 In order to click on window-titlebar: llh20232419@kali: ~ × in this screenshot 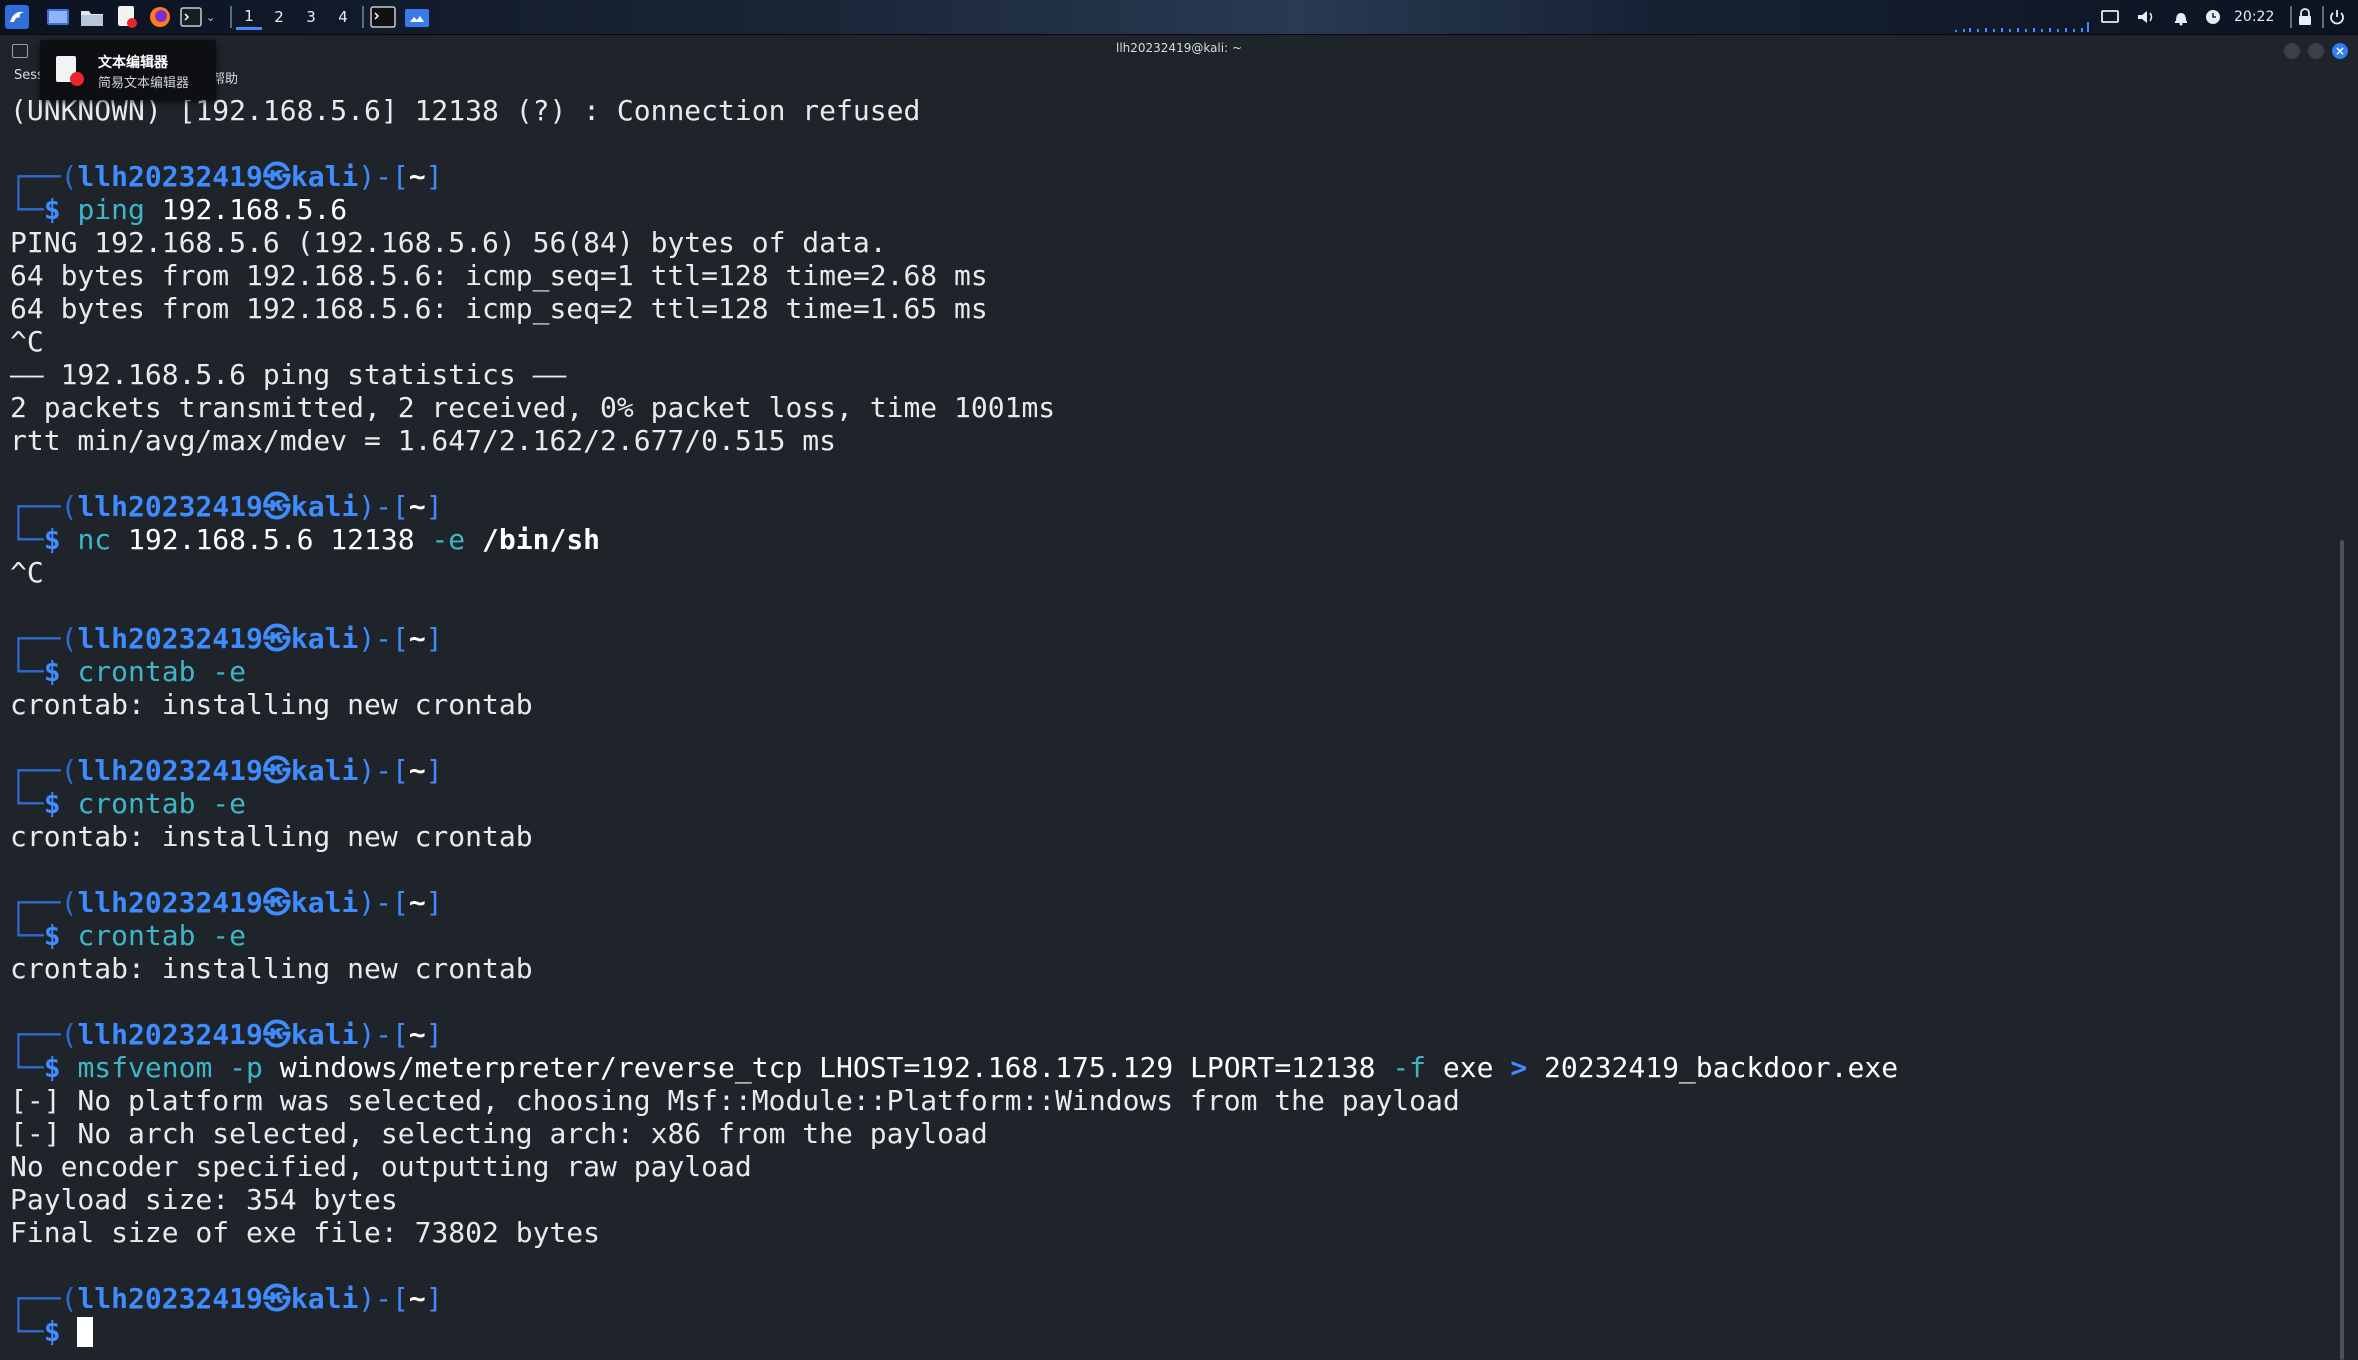, I will do `click(1179, 51)`.